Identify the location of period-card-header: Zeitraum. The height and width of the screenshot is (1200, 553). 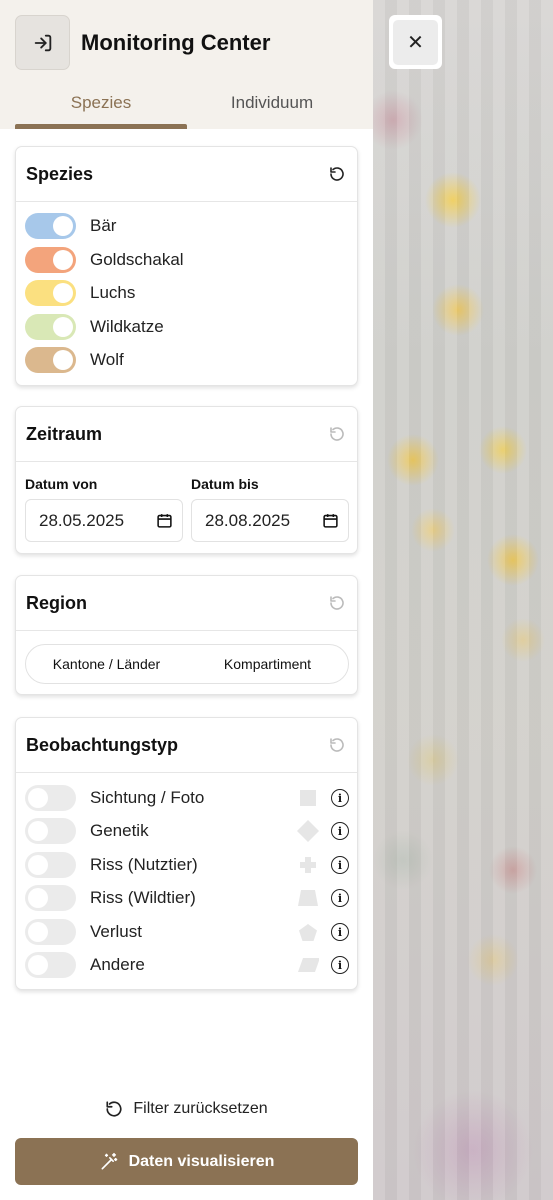
(186, 434).